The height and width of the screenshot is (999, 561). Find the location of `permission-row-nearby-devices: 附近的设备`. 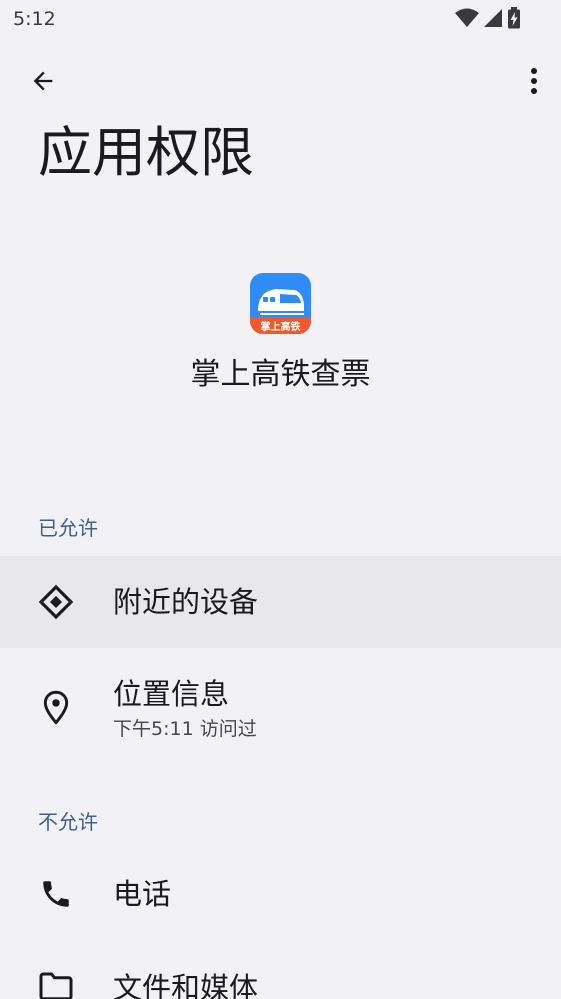

permission-row-nearby-devices: 附近的设备 is located at coordinates (280, 602).